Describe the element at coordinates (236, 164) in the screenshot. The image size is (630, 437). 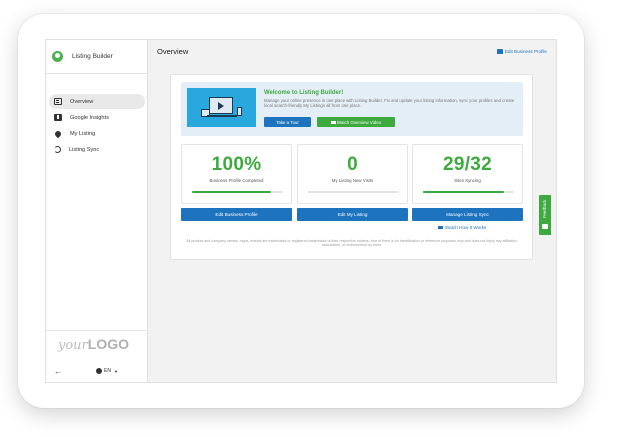
I see `stat-value: 100%` at that location.